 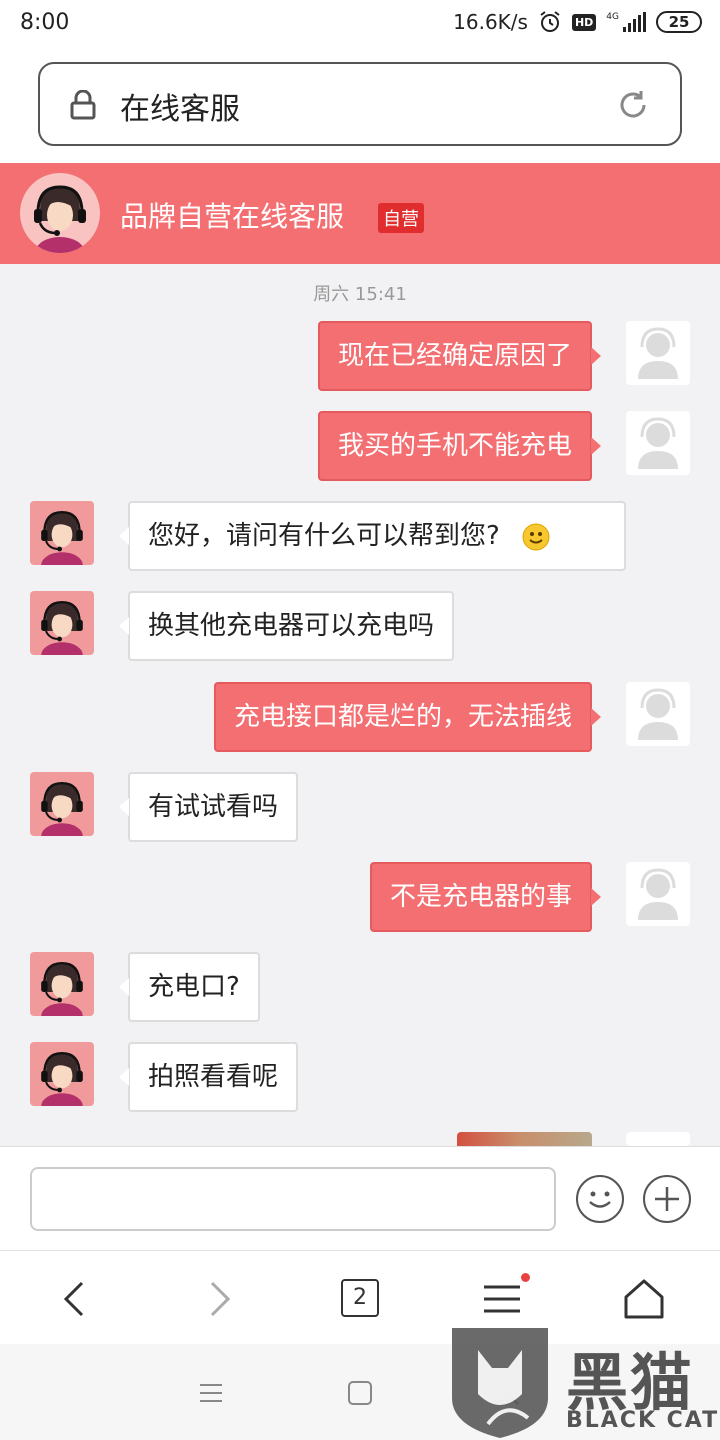 I want to click on message-text: 不是充电器的事, so click(x=480, y=897).